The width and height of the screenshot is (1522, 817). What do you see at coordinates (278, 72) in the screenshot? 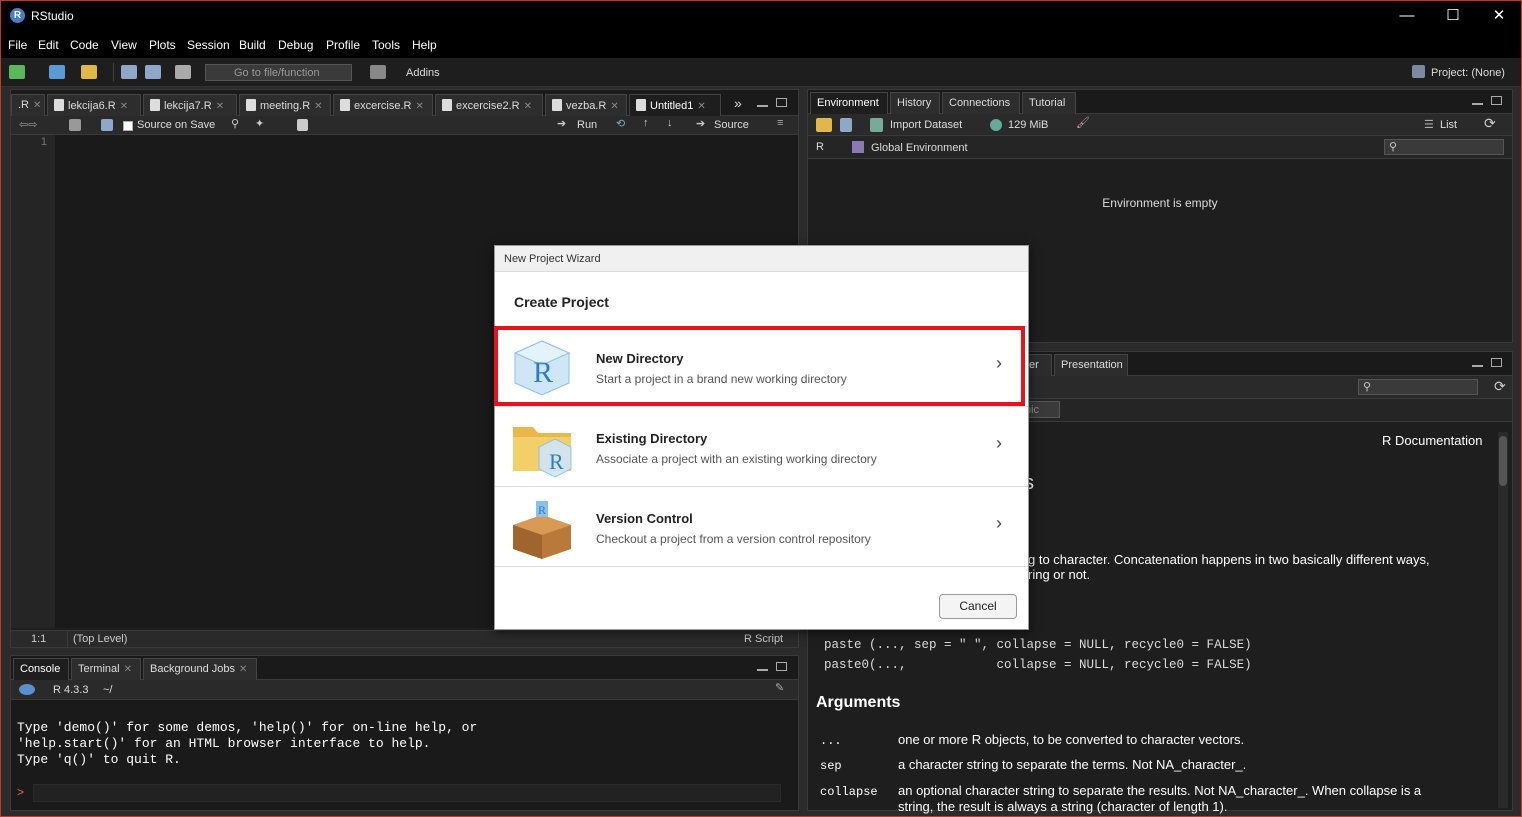
I see `go-to-file-input: Go to file/function` at bounding box center [278, 72].